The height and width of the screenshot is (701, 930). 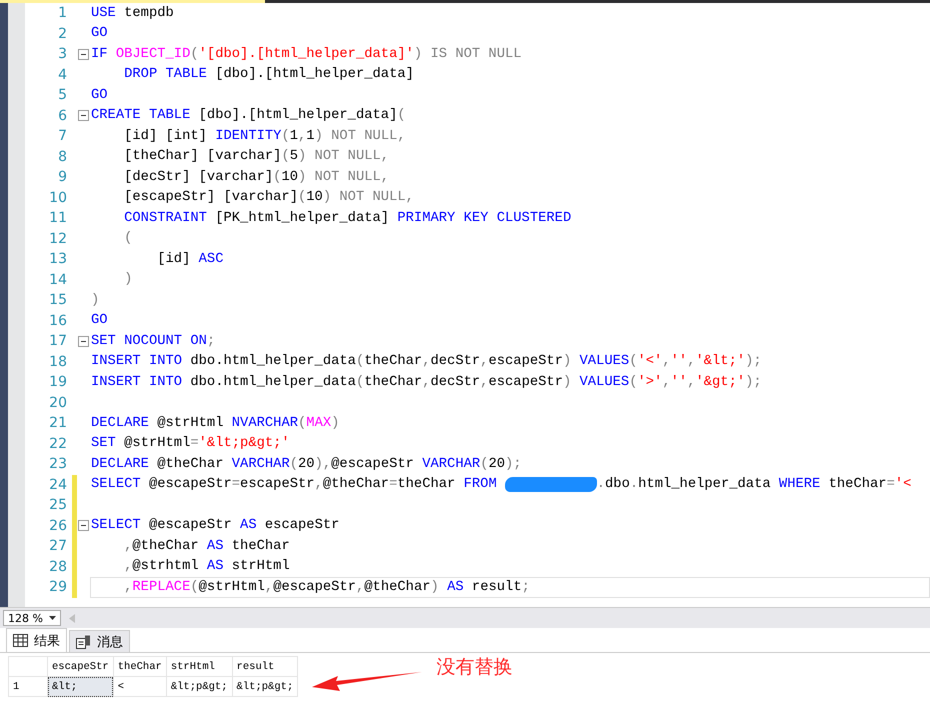 I want to click on code-token: OBJECT_ID, so click(x=153, y=54).